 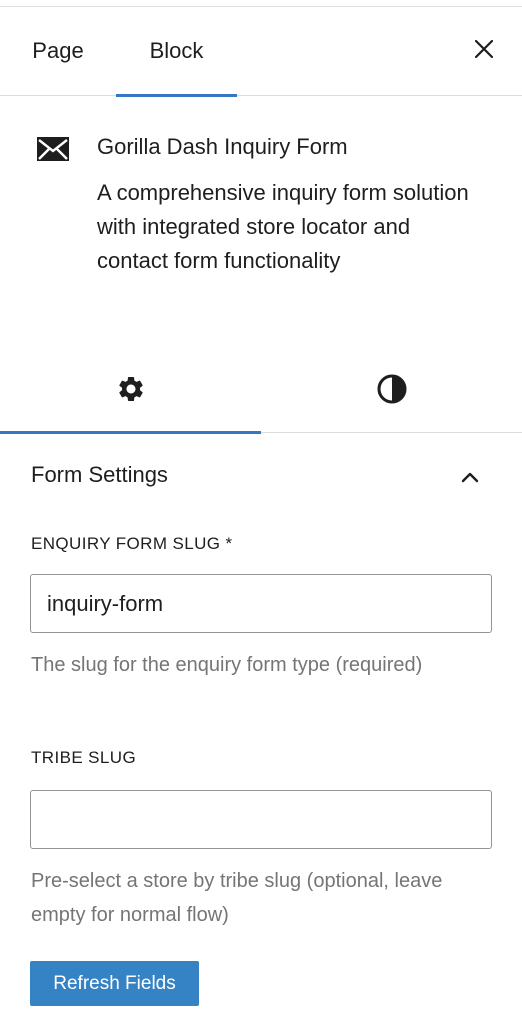 What do you see at coordinates (130, 432) in the screenshot?
I see `active-inspector-tab-indicator` at bounding box center [130, 432].